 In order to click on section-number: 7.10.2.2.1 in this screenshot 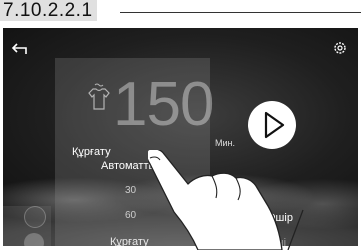, I will do `click(48, 10)`.